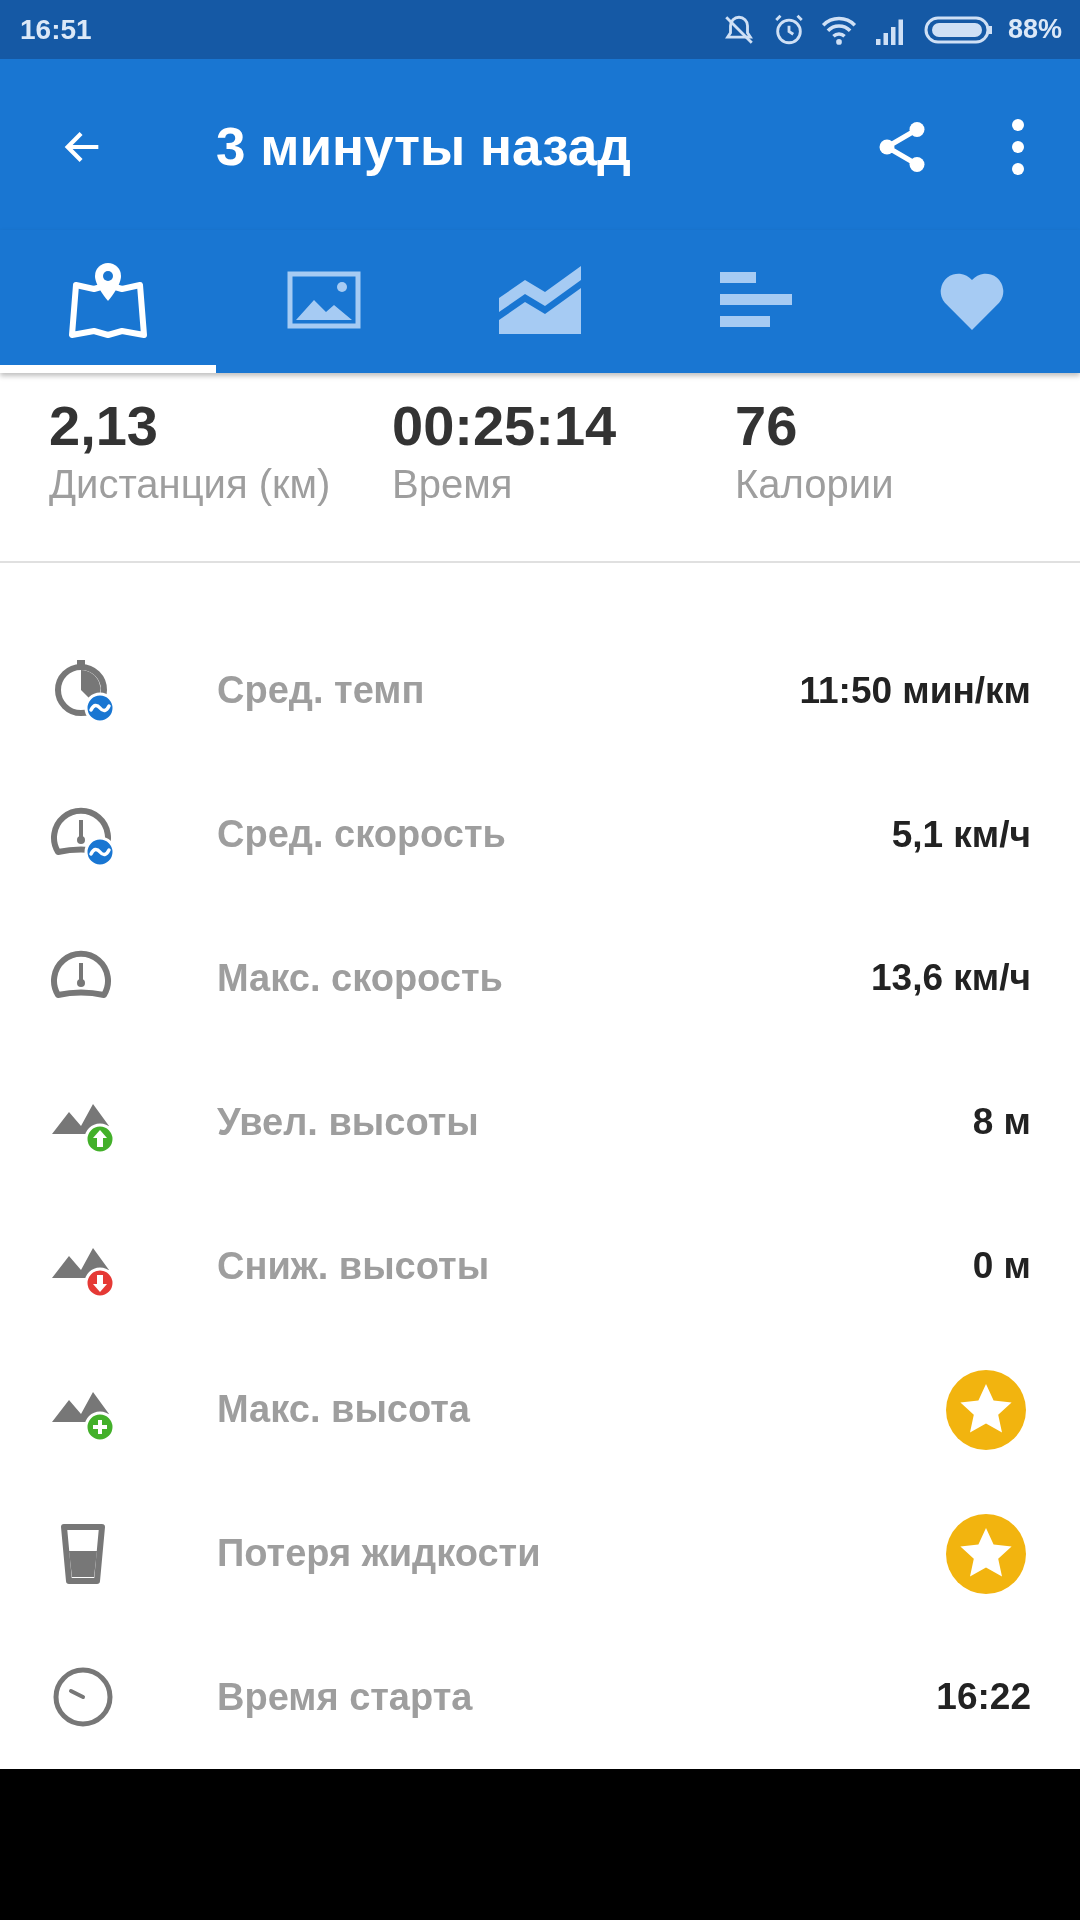 This screenshot has width=1080, height=1920. I want to click on metric-label: Макс. высота, so click(344, 1410).